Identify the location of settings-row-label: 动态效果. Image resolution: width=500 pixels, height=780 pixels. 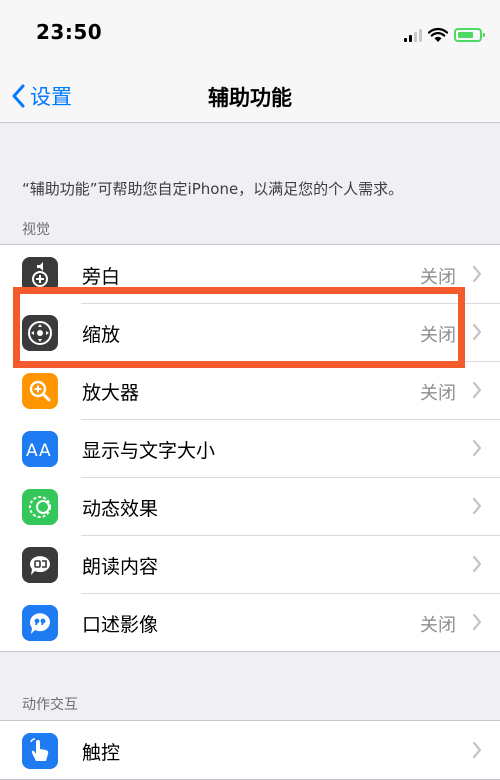
(120, 509).